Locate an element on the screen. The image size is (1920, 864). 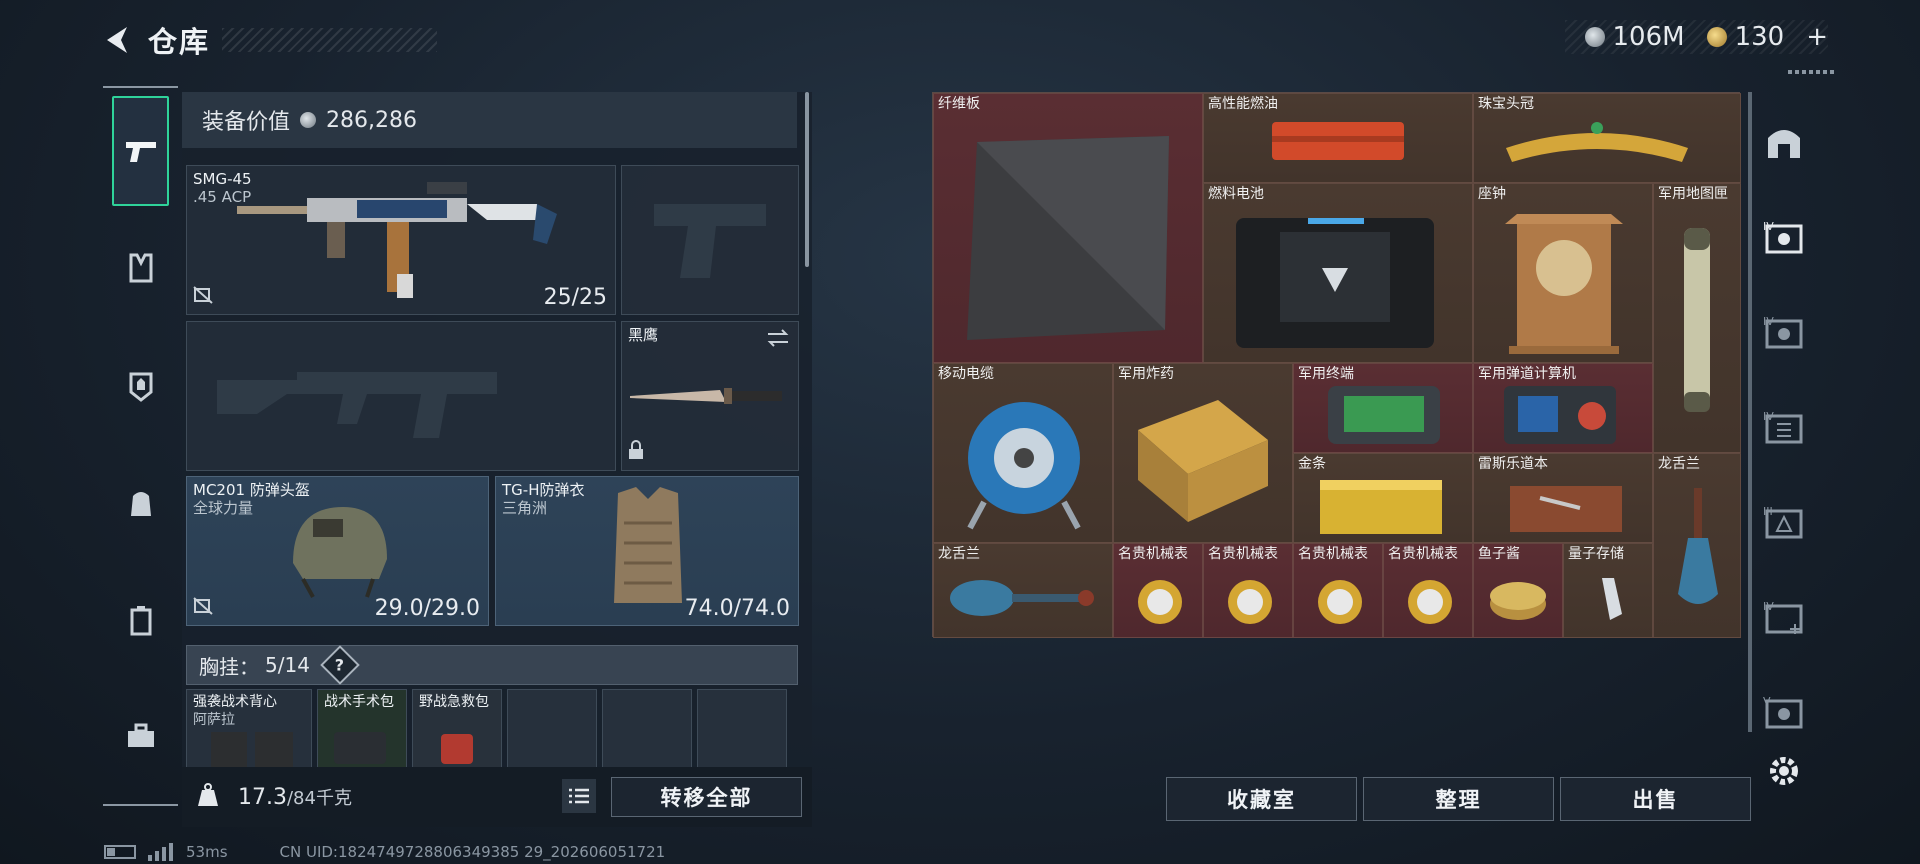
item-name: 雷斯乐道本 is located at coordinates (1513, 464).